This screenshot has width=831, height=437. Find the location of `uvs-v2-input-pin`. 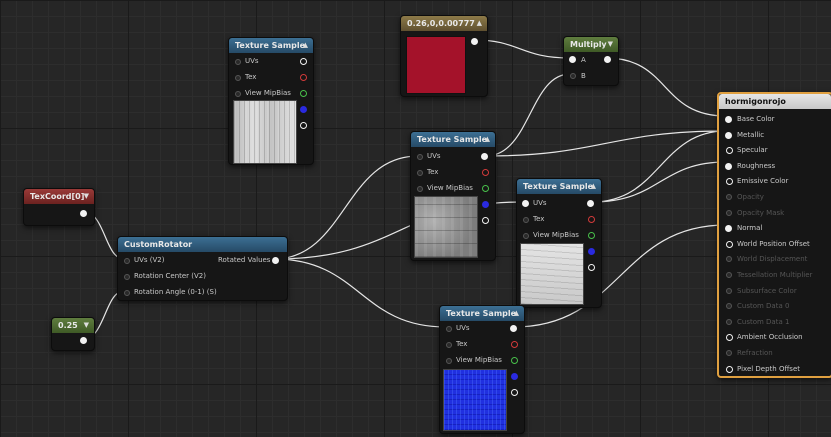

uvs-v2-input-pin is located at coordinates (127, 261).